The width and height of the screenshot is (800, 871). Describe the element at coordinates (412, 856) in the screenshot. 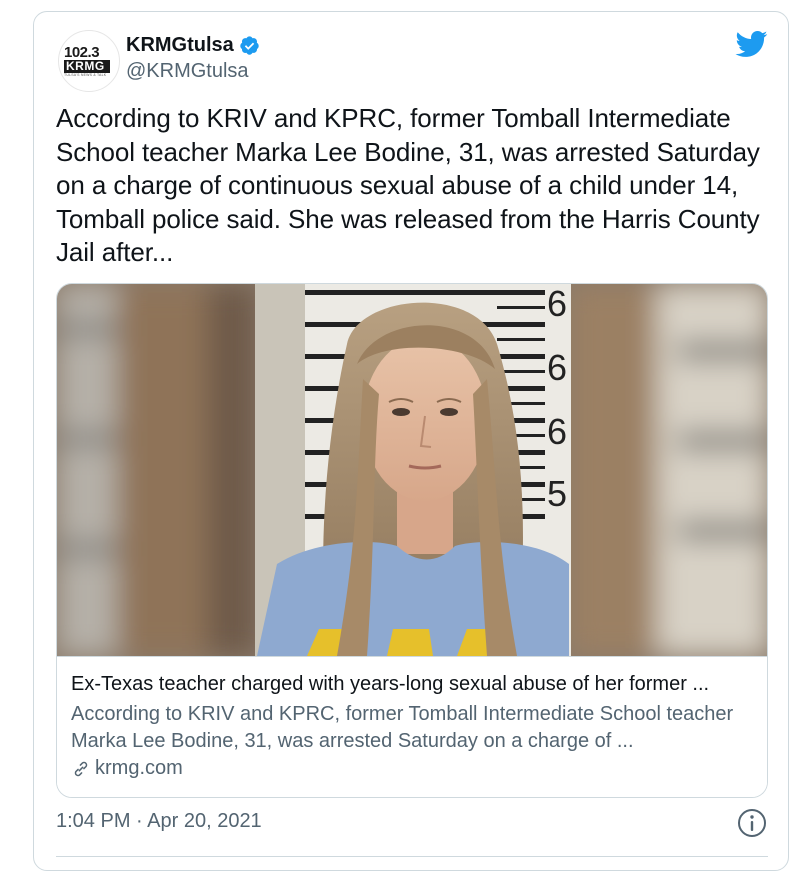

I see `divider` at that location.